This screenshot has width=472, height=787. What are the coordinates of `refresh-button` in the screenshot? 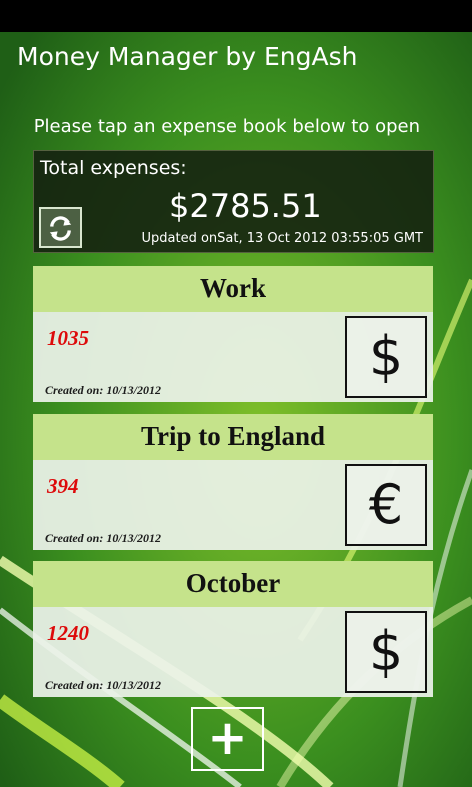 It's located at (60, 227).